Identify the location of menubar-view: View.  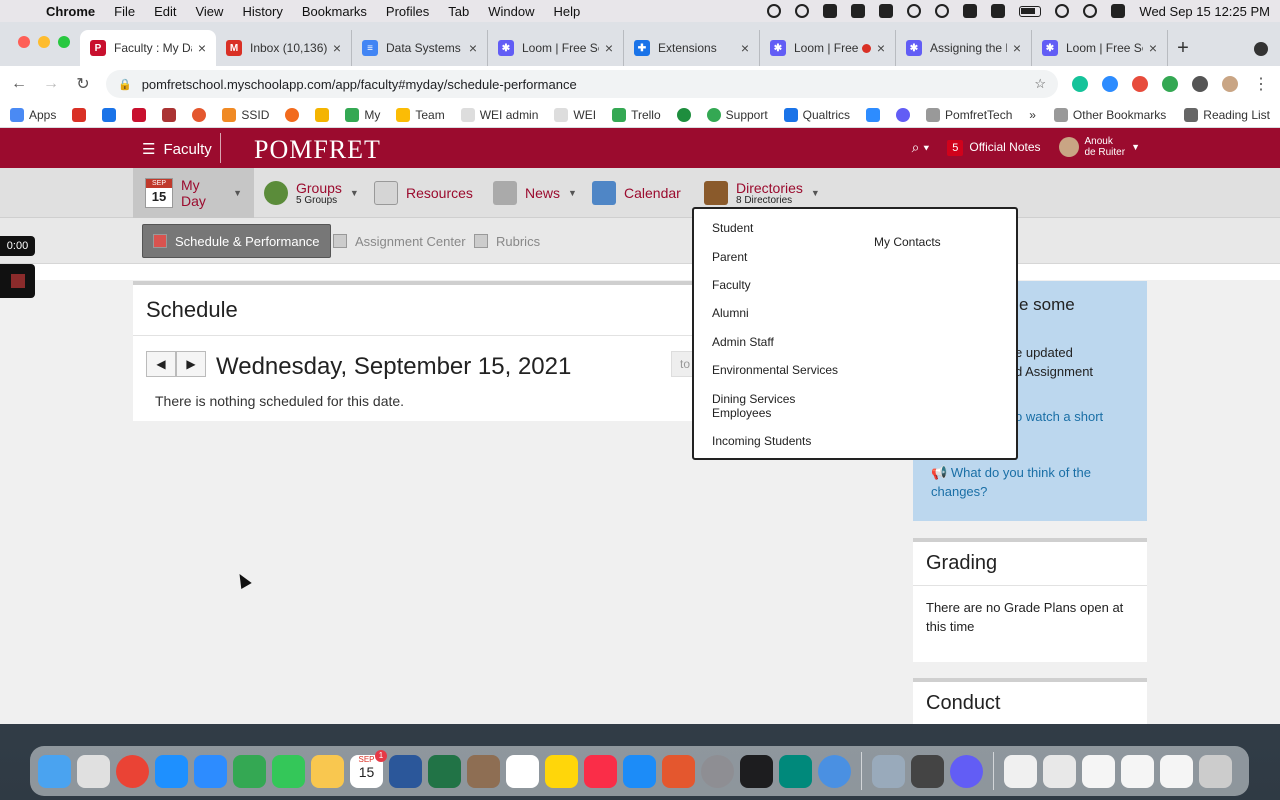
(209, 11).